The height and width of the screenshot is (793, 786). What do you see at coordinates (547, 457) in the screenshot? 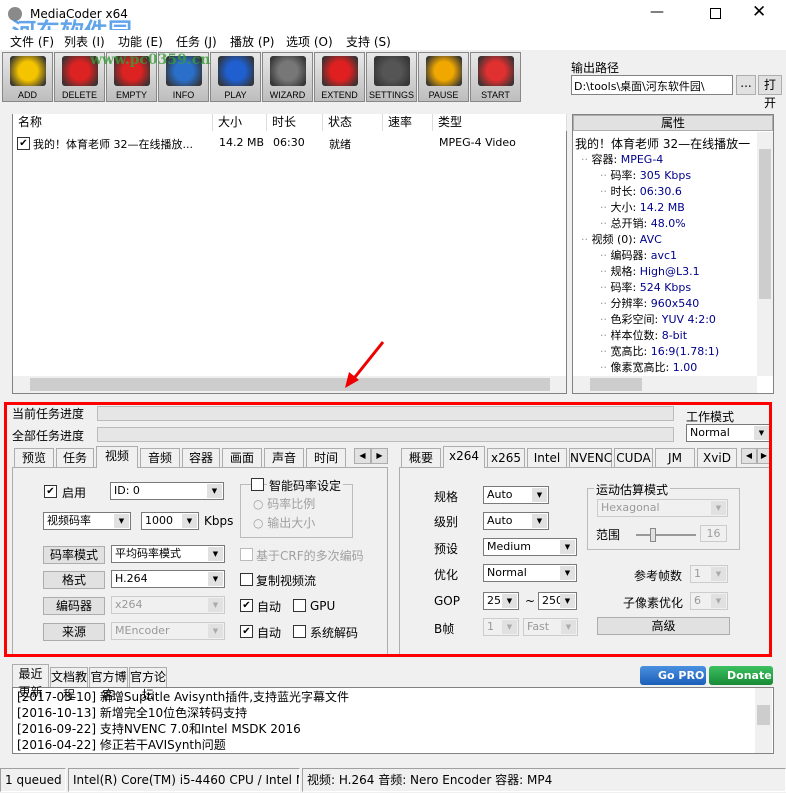
I see `tab-right-3: Intel` at bounding box center [547, 457].